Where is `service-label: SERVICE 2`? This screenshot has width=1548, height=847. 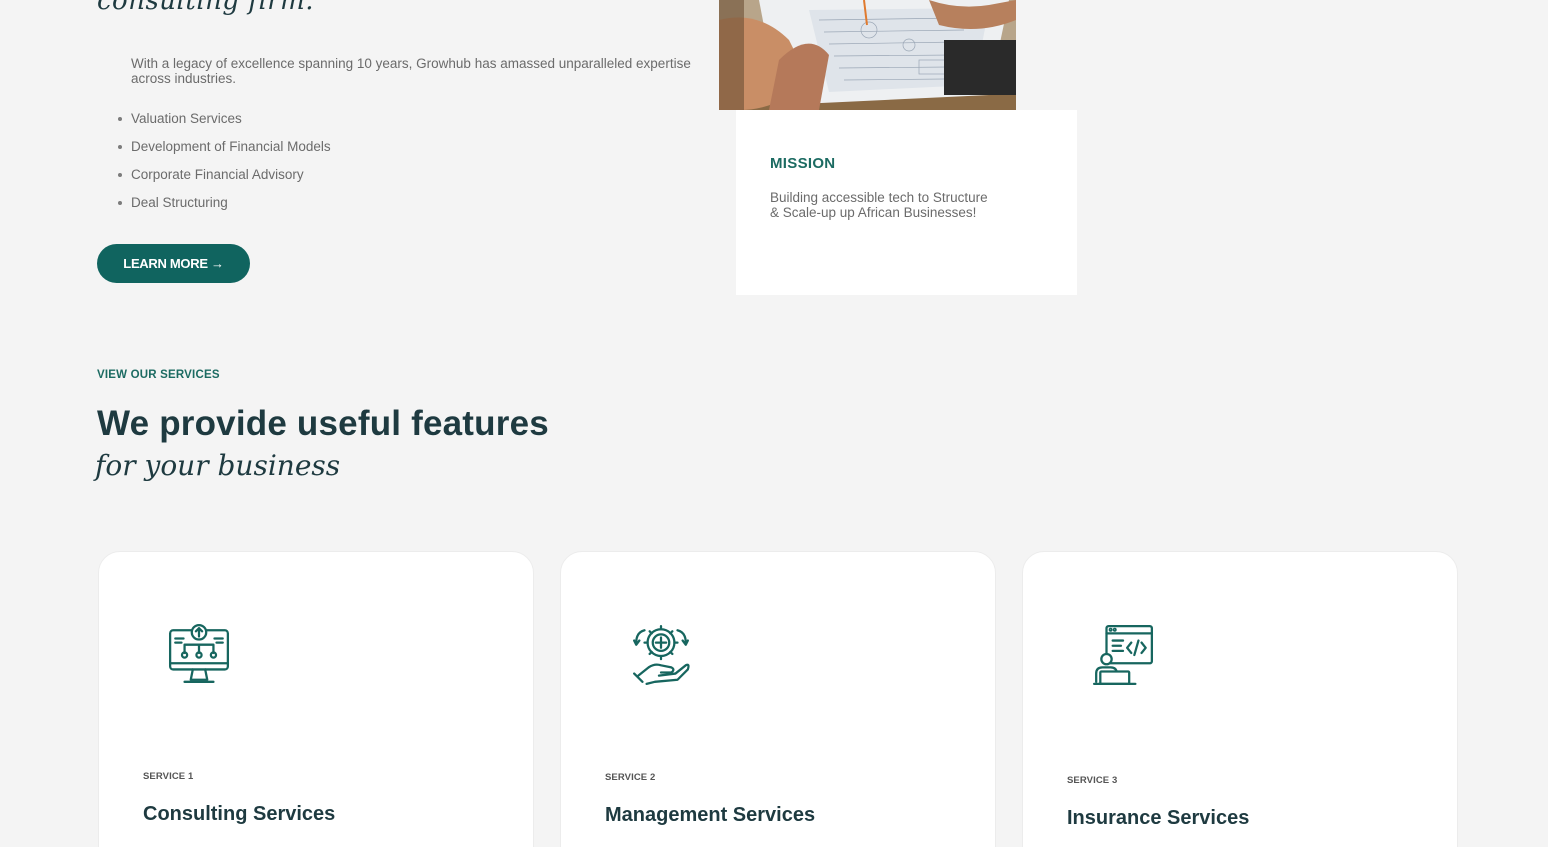
service-label: SERVICE 2 is located at coordinates (630, 777).